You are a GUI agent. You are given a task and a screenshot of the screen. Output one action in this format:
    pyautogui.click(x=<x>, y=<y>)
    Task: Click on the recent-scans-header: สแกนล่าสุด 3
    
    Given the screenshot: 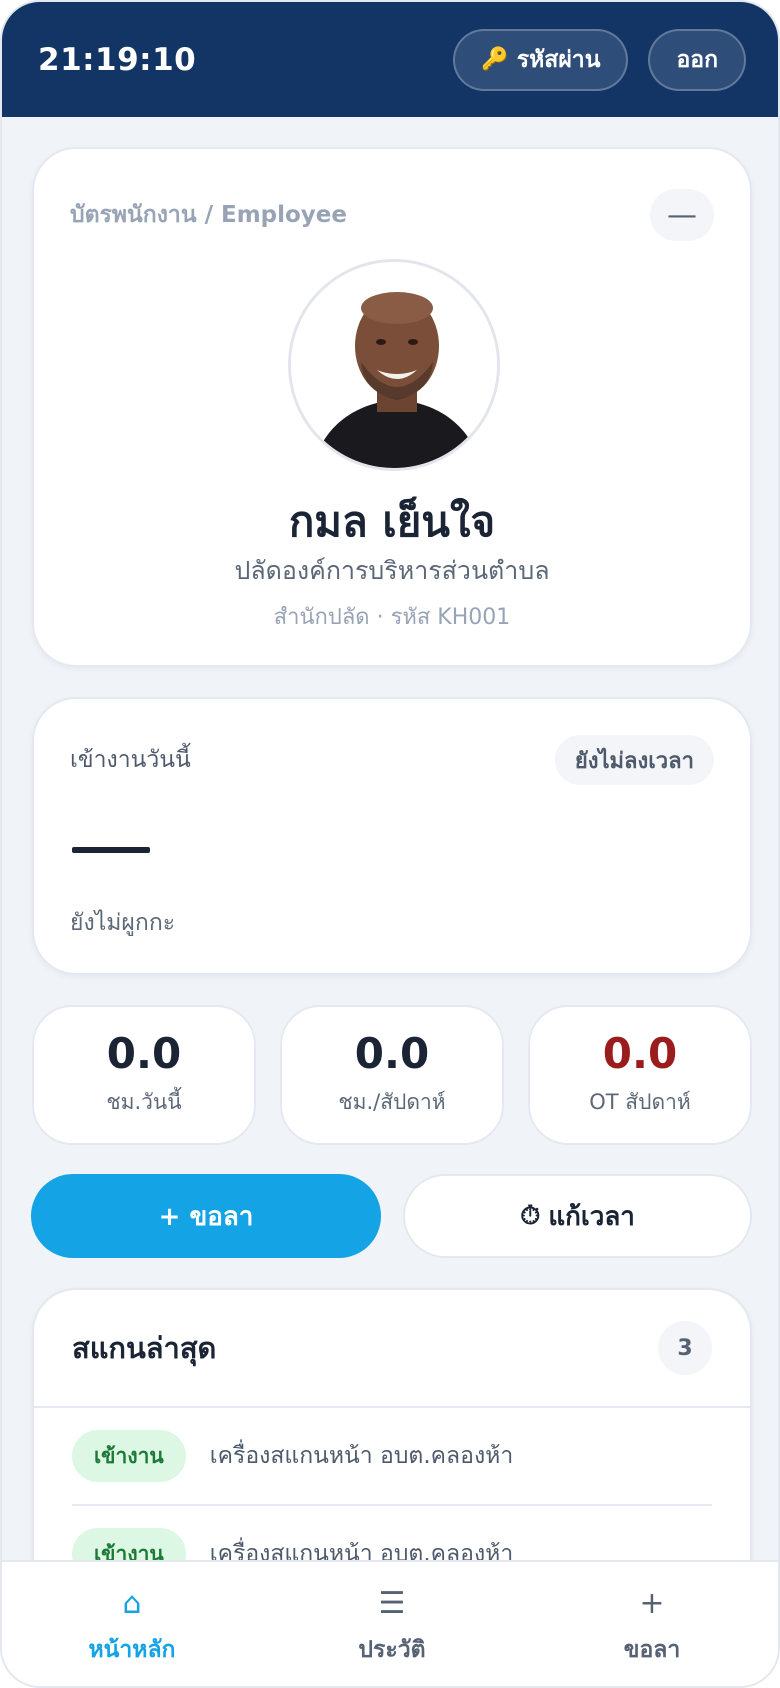 What is the action you would take?
    pyautogui.click(x=392, y=1349)
    